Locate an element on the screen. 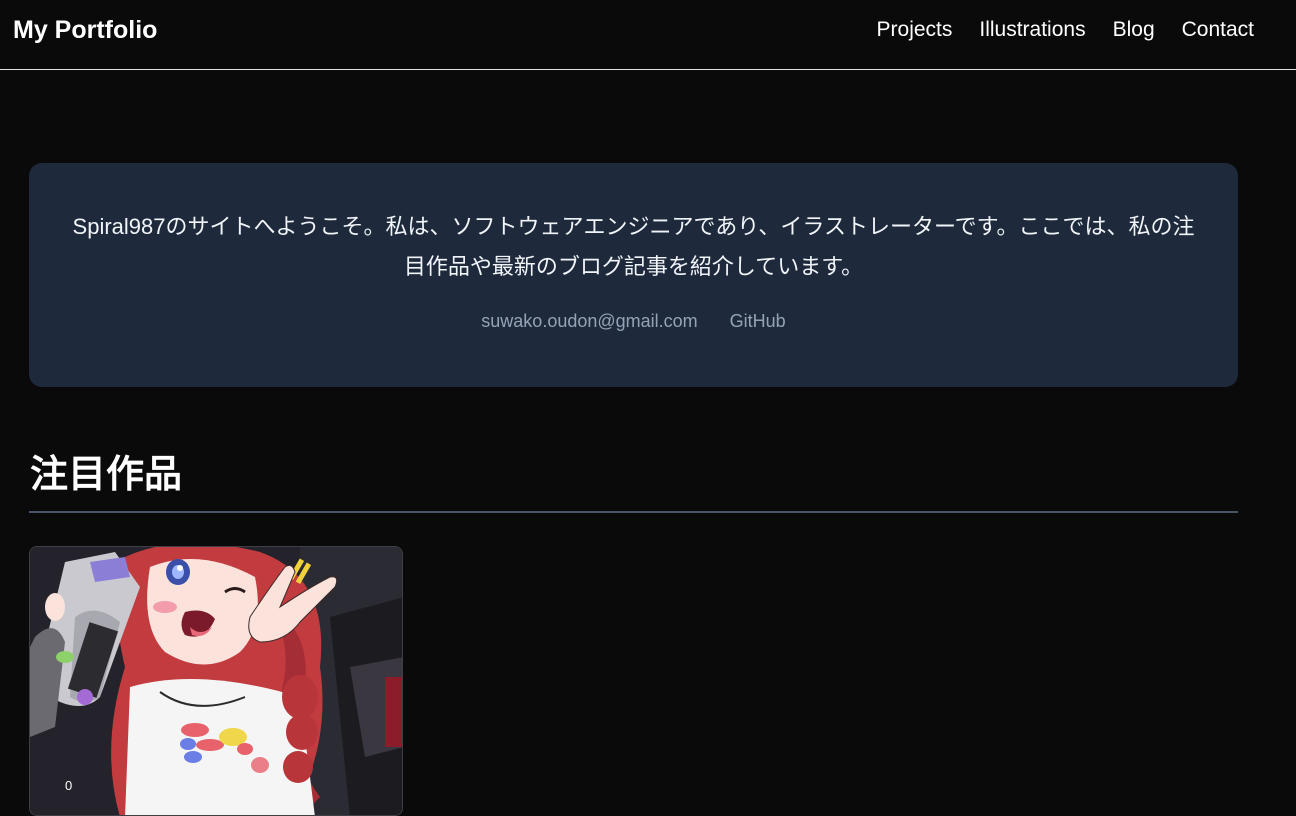 The image size is (1296, 816). github-link: GitHub is located at coordinates (758, 321).